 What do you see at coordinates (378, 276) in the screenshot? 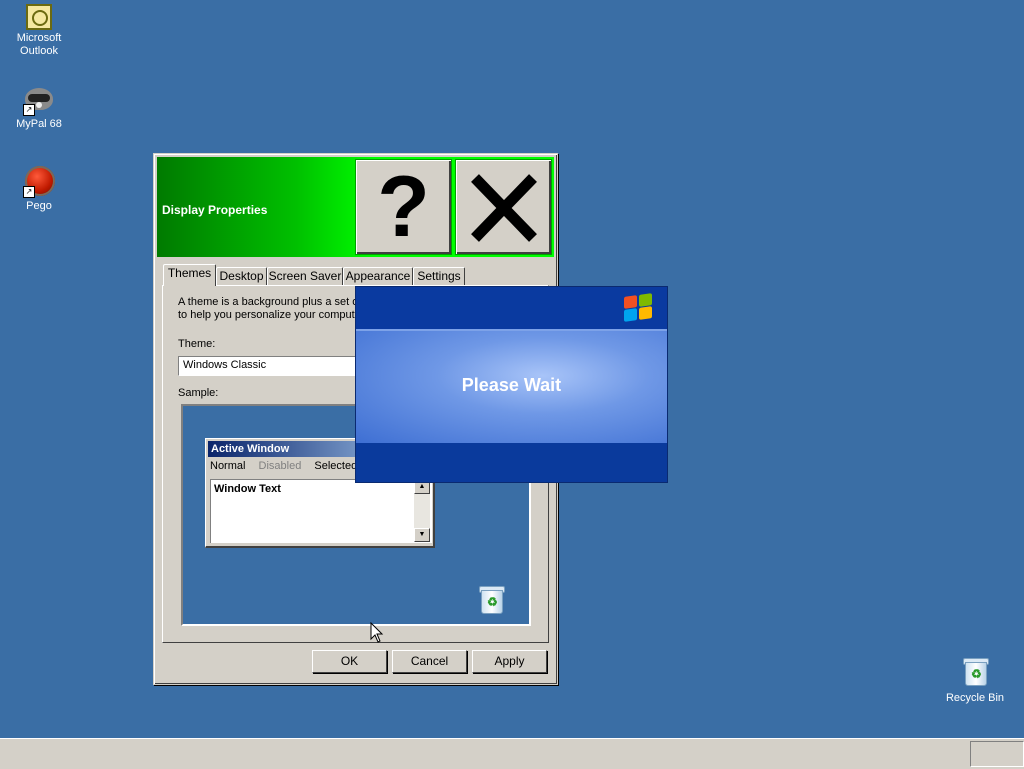
I see `tab-appearance: Appearance` at bounding box center [378, 276].